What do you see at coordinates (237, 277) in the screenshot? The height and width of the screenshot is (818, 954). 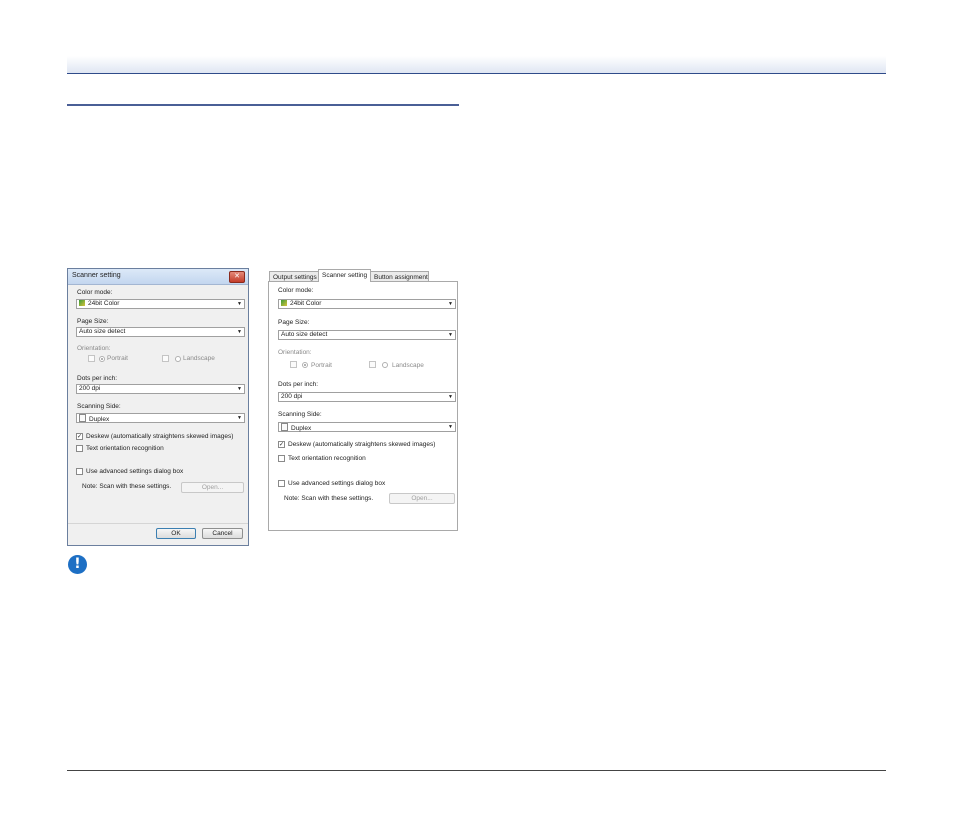 I see `close-icon: ✕` at bounding box center [237, 277].